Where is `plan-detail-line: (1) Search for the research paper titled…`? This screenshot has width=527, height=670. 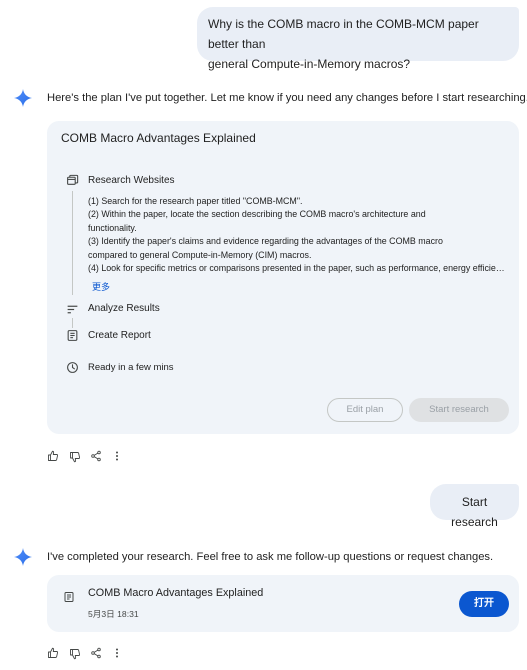
plan-detail-line: (1) Search for the research paper titled… is located at coordinates (195, 201).